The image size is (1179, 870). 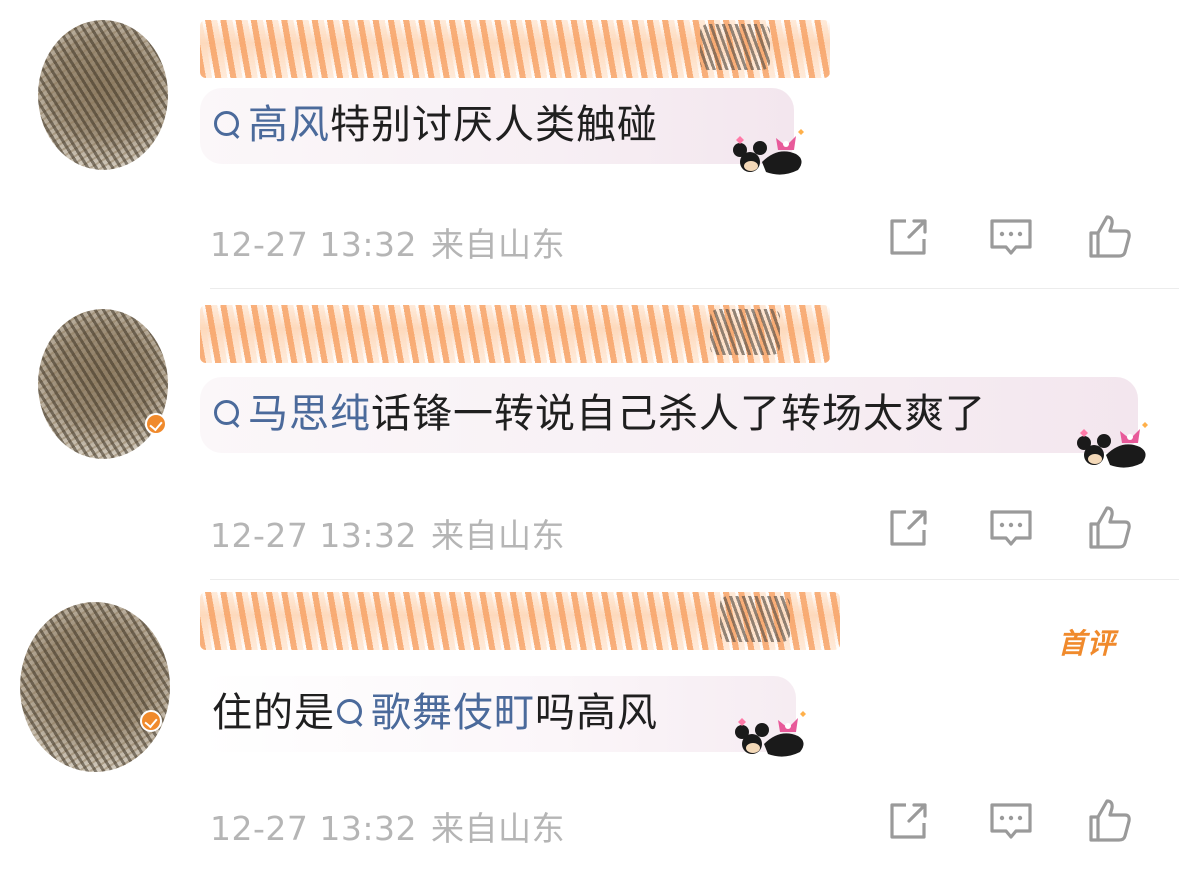 I want to click on comment-text-bubble: 高风特别讨厌人类触碰, so click(x=497, y=126).